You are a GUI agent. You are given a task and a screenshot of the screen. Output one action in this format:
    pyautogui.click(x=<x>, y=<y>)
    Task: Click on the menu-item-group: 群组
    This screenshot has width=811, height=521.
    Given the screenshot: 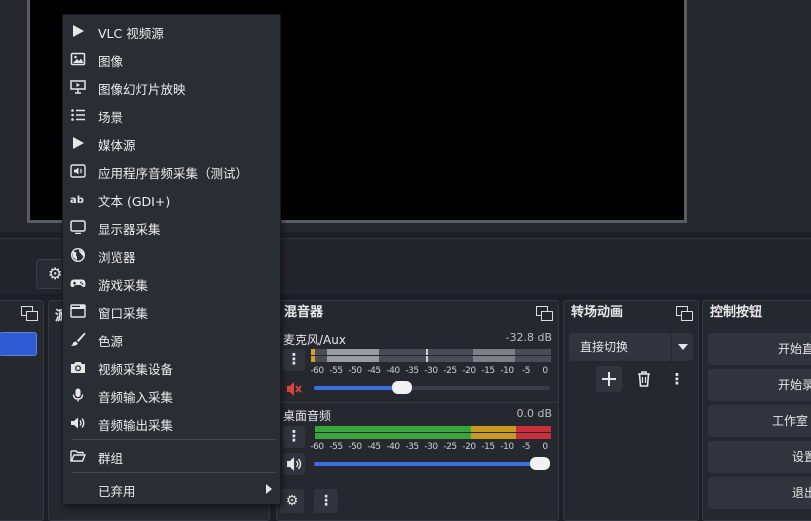 What is the action you would take?
    pyautogui.click(x=171, y=456)
    